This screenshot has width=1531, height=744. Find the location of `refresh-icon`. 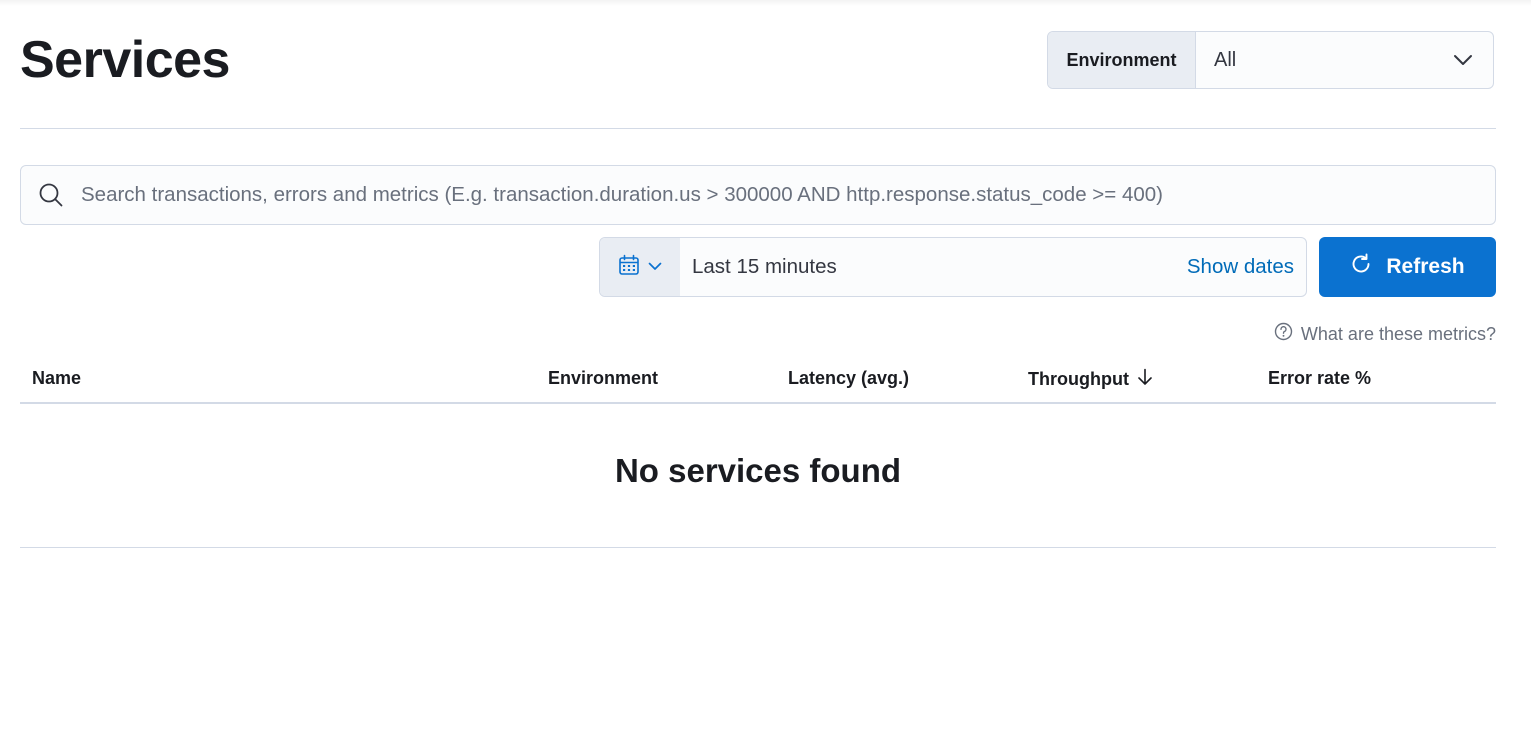

refresh-icon is located at coordinates (1361, 267).